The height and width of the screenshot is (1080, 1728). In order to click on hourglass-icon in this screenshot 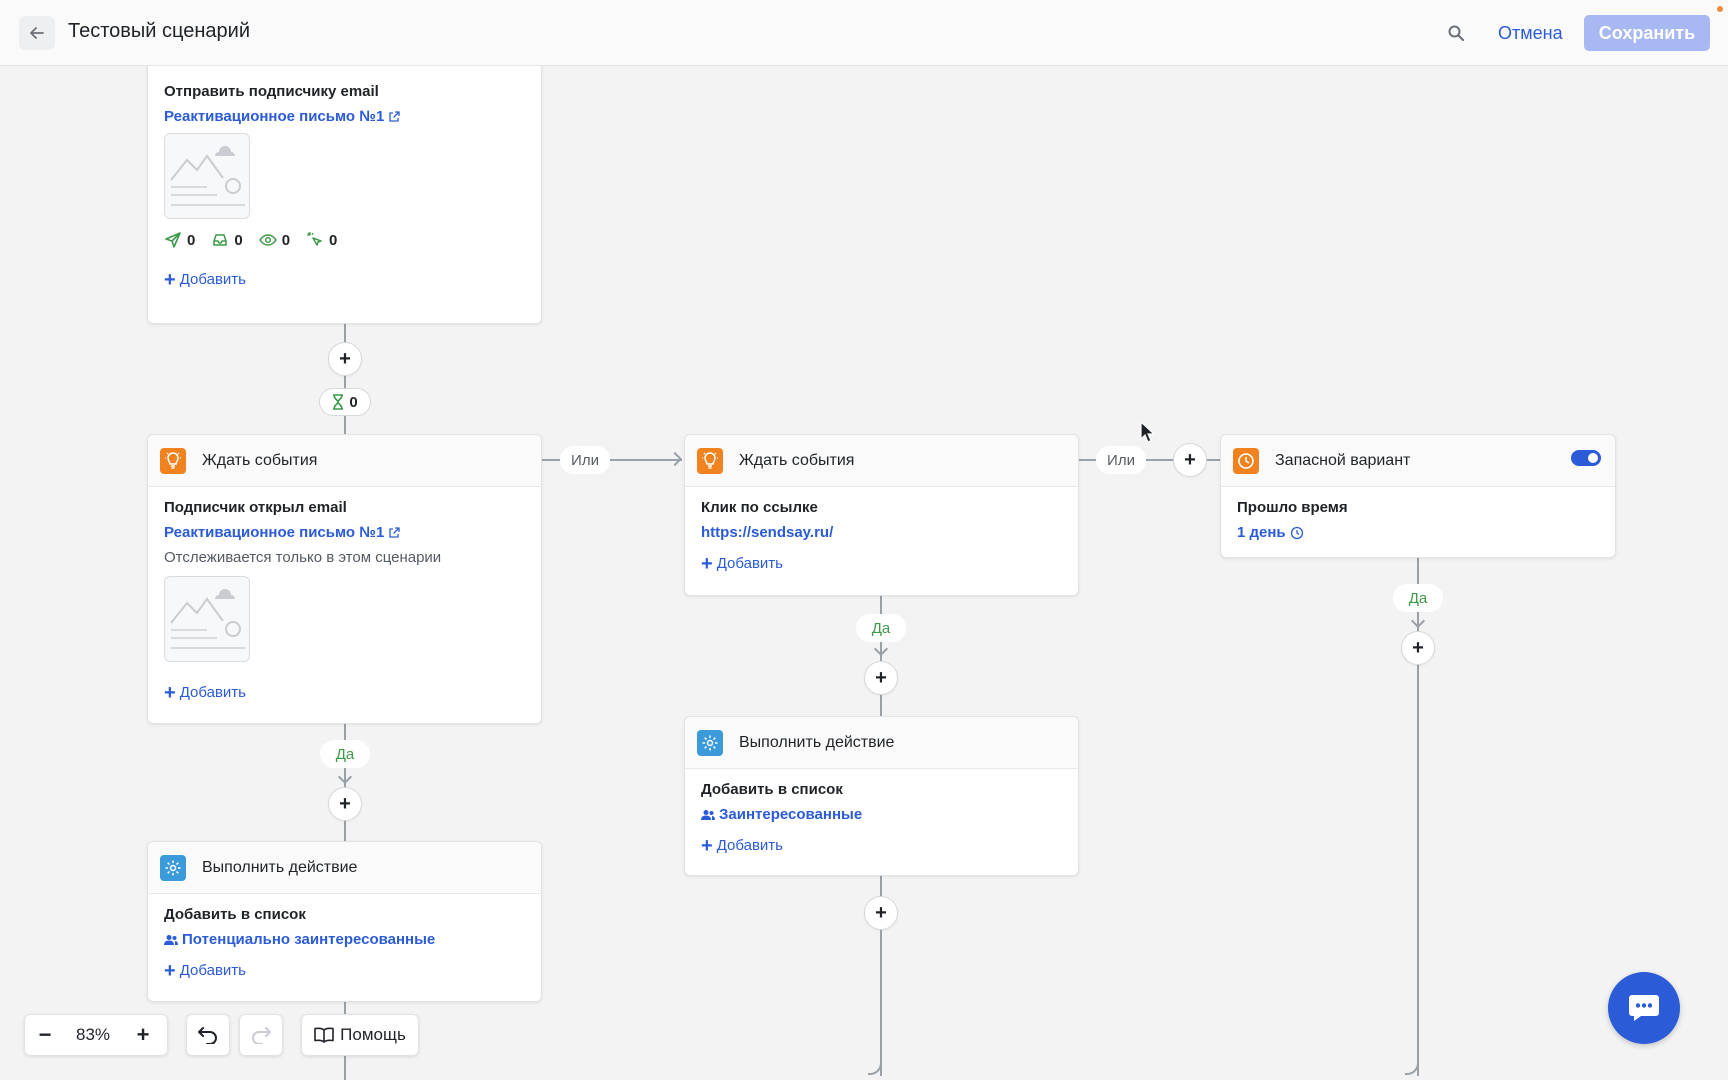, I will do `click(338, 402)`.